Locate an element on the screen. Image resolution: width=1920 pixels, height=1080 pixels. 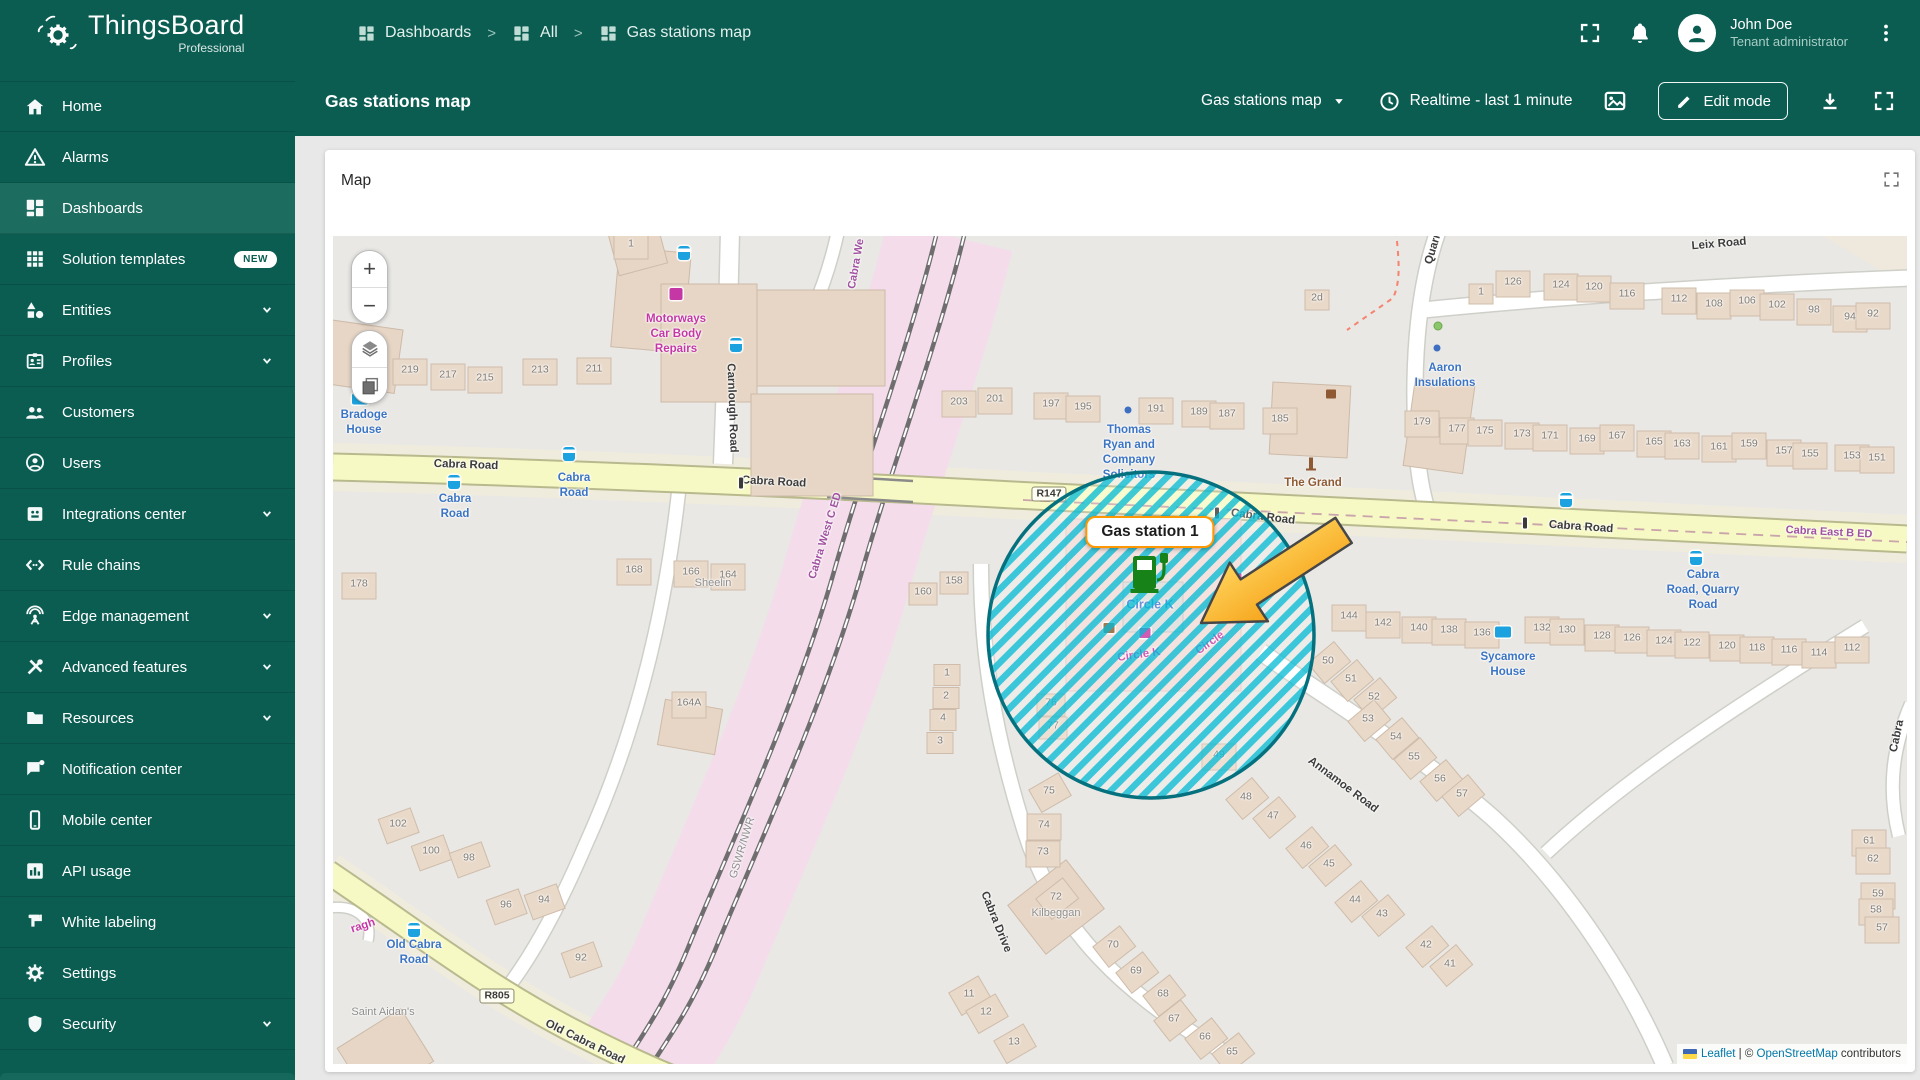
openstreetmap-link: OpenStreetMap is located at coordinates (1797, 1054).